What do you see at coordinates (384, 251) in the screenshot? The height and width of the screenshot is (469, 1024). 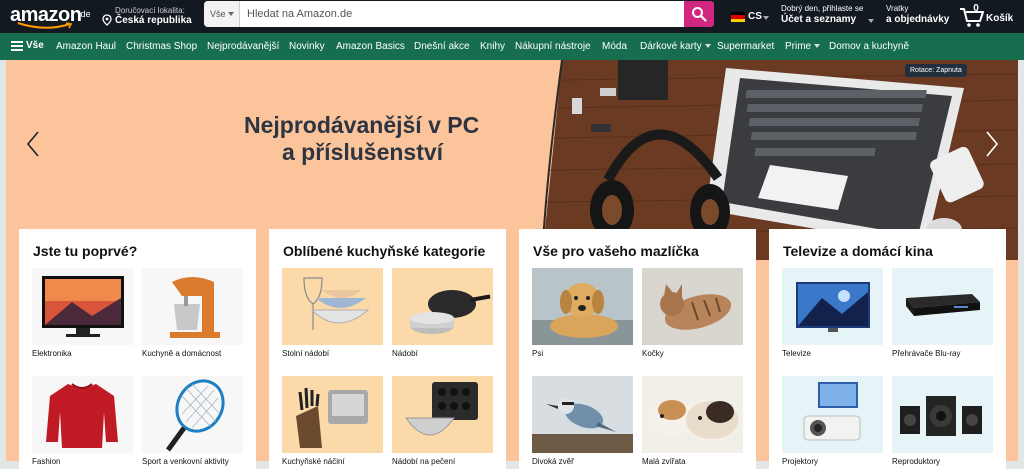 I see `card-title: Oblíbené kuchyňské kategorie` at bounding box center [384, 251].